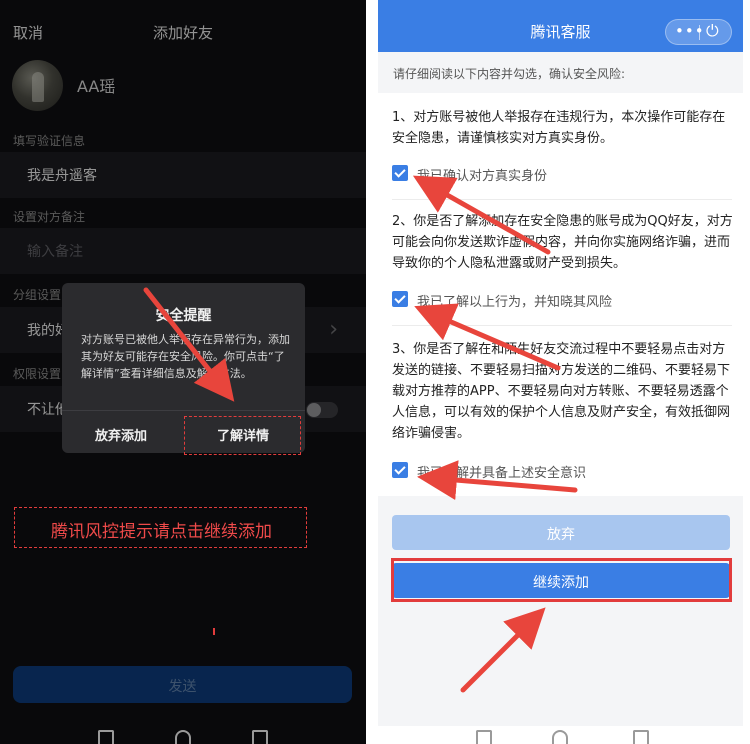 The width and height of the screenshot is (750, 744). I want to click on intro-text: 请仔细阅读以下内容并勾选，确认安全风险:, so click(509, 74).